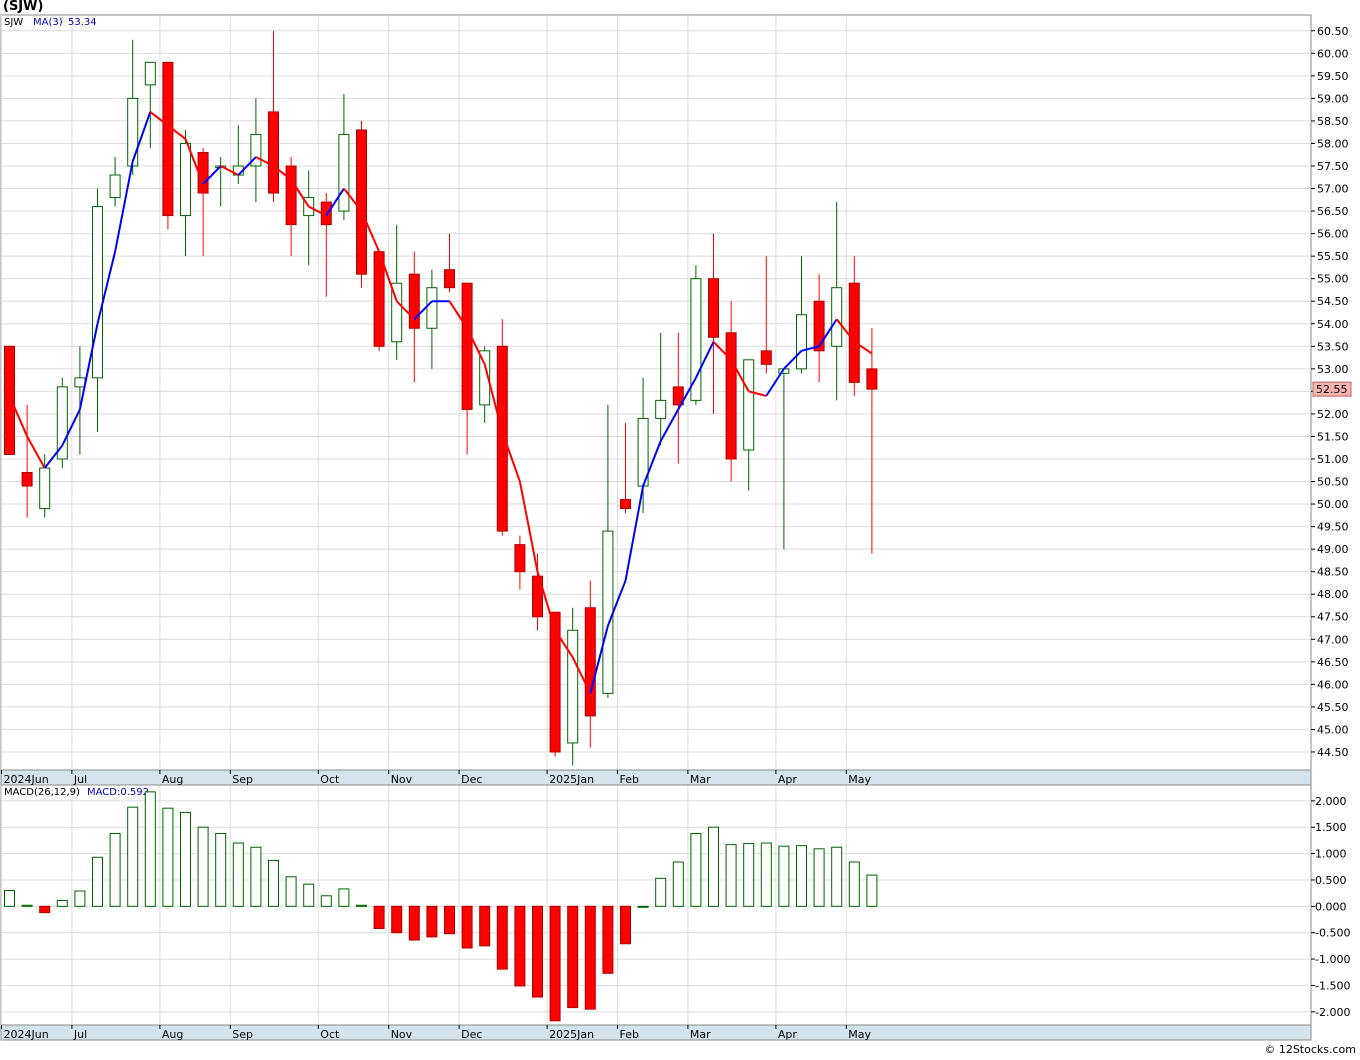 The image size is (1360, 1060). I want to click on price-ytick-label: 51.00, so click(1333, 459).